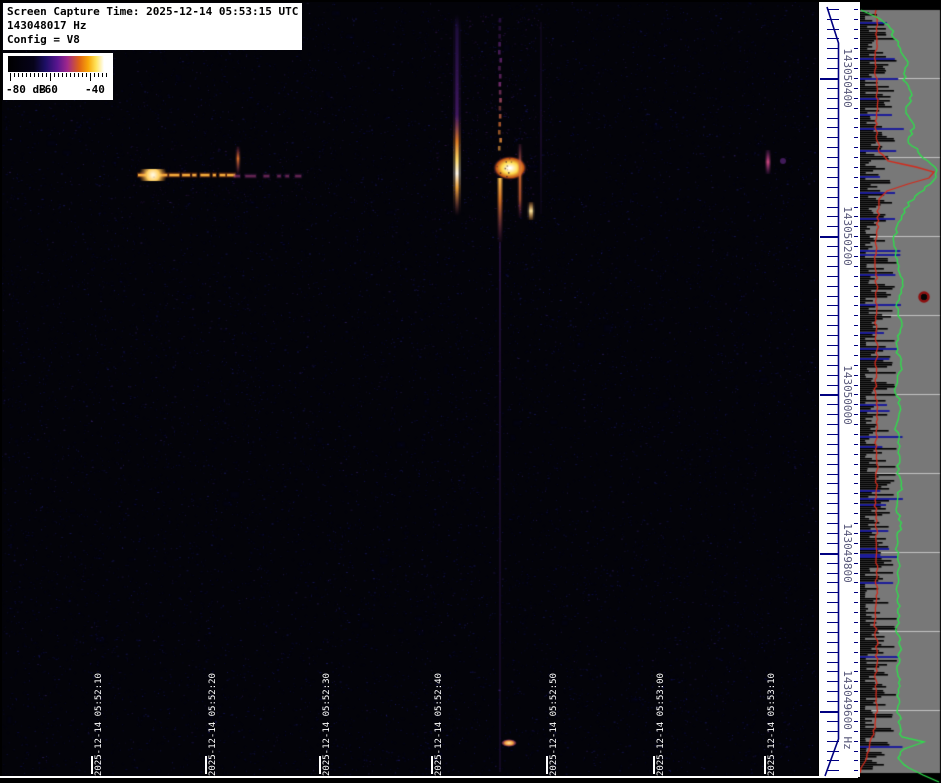 The image size is (941, 783). Describe the element at coordinates (43, 39) in the screenshot. I see `config-text: Config = V8` at that location.